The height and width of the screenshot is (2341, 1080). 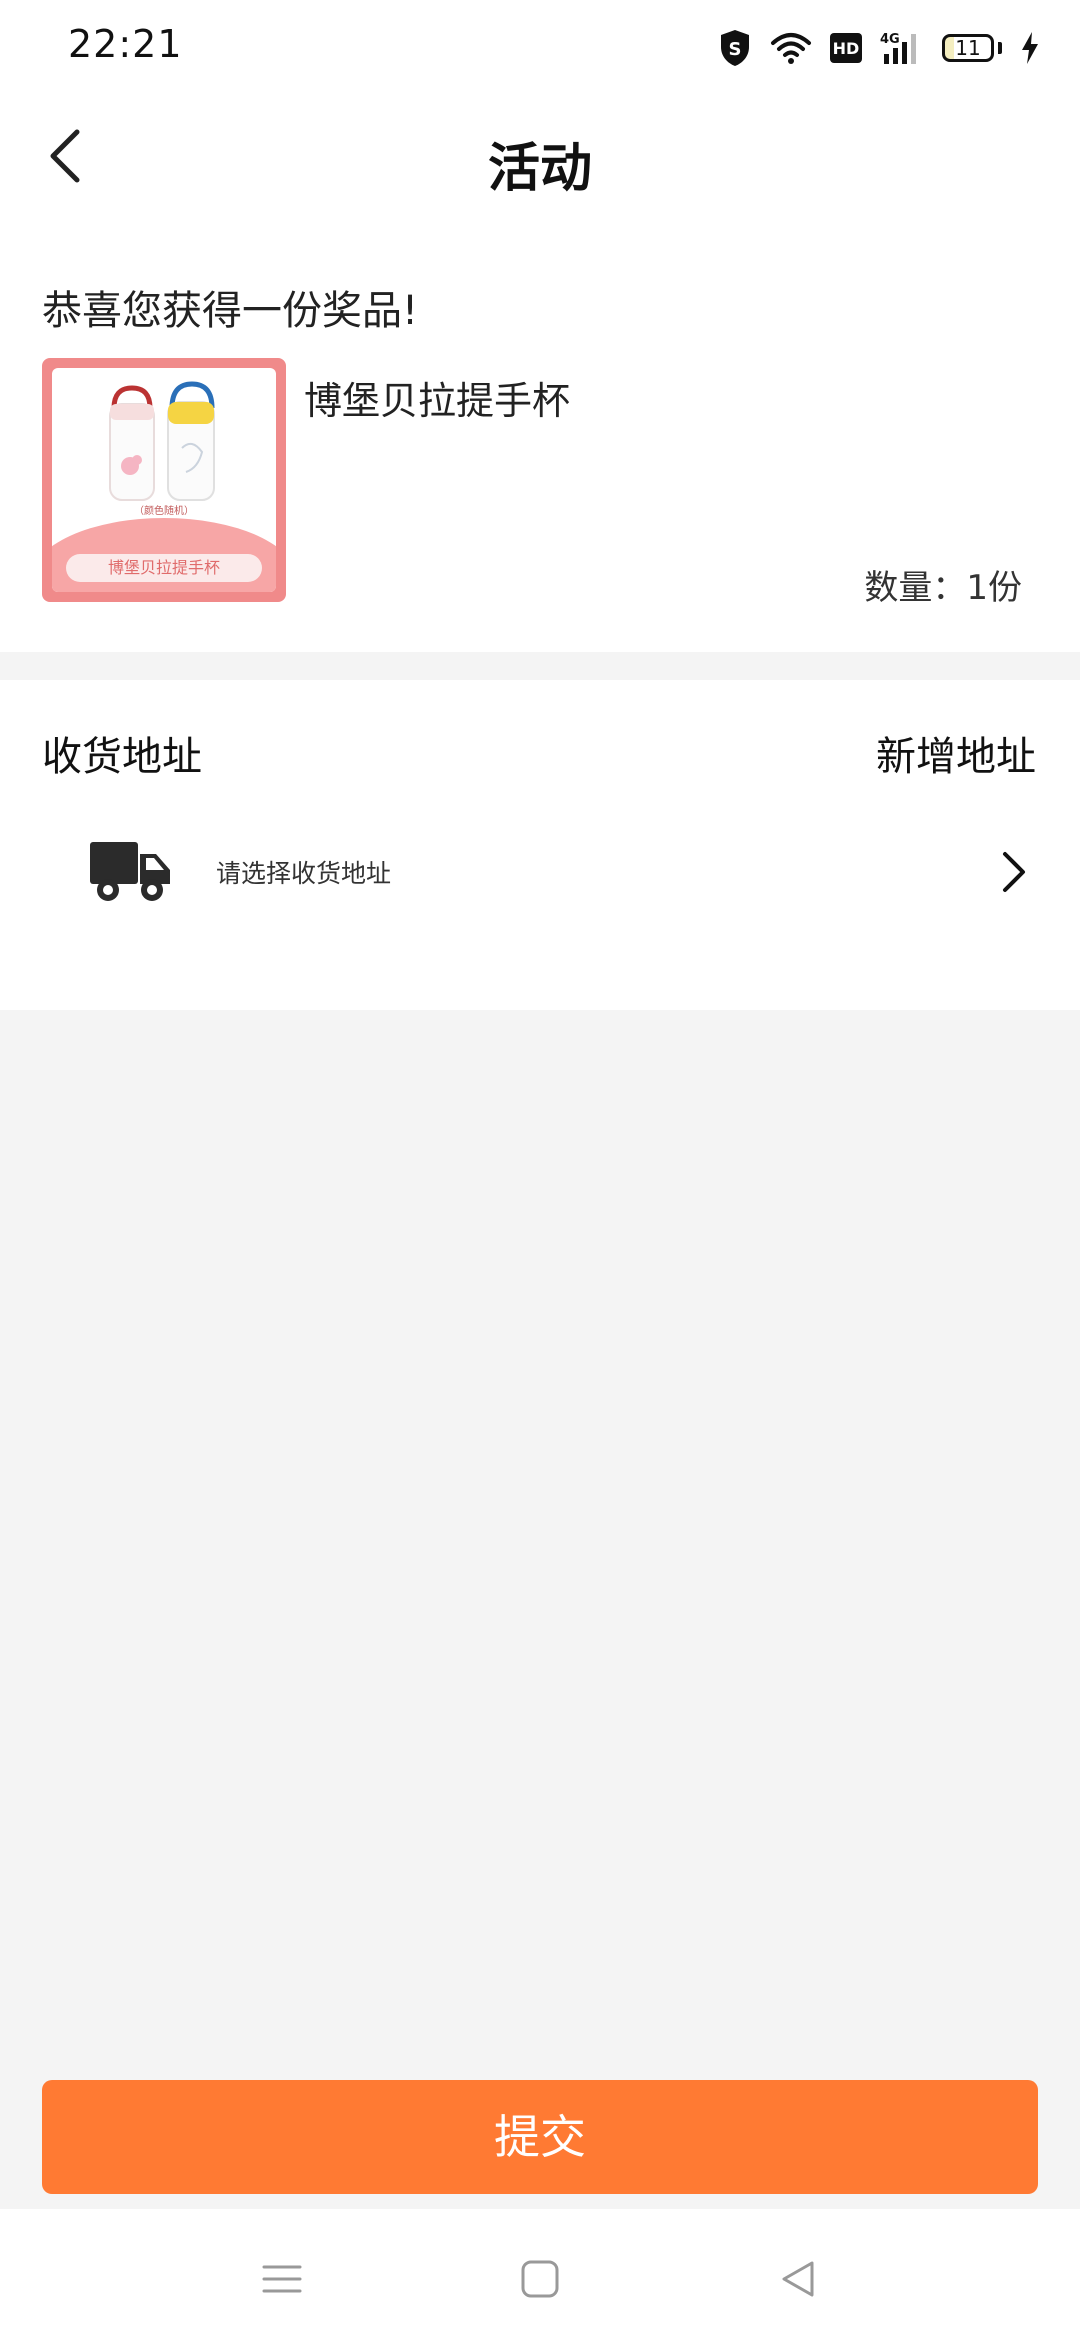 What do you see at coordinates (539, 169) in the screenshot?
I see `page-title: 活动` at bounding box center [539, 169].